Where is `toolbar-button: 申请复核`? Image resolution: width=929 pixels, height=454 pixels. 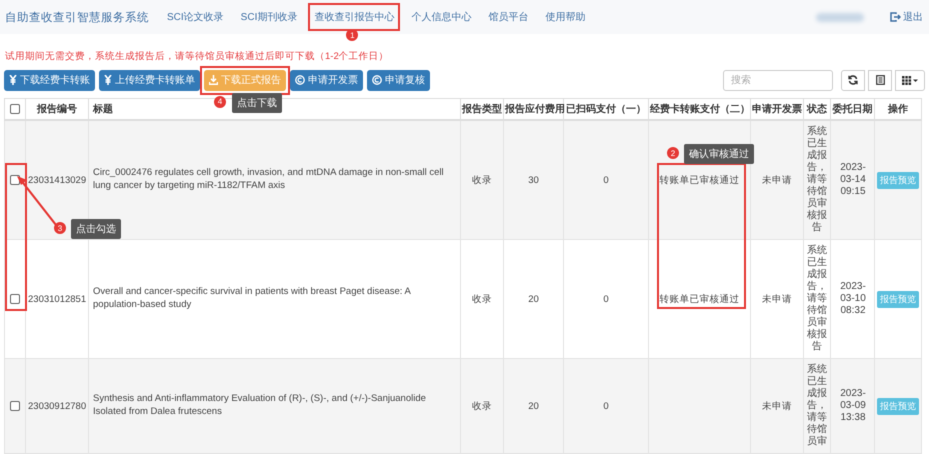 toolbar-button: 申请复核 is located at coordinates (398, 80).